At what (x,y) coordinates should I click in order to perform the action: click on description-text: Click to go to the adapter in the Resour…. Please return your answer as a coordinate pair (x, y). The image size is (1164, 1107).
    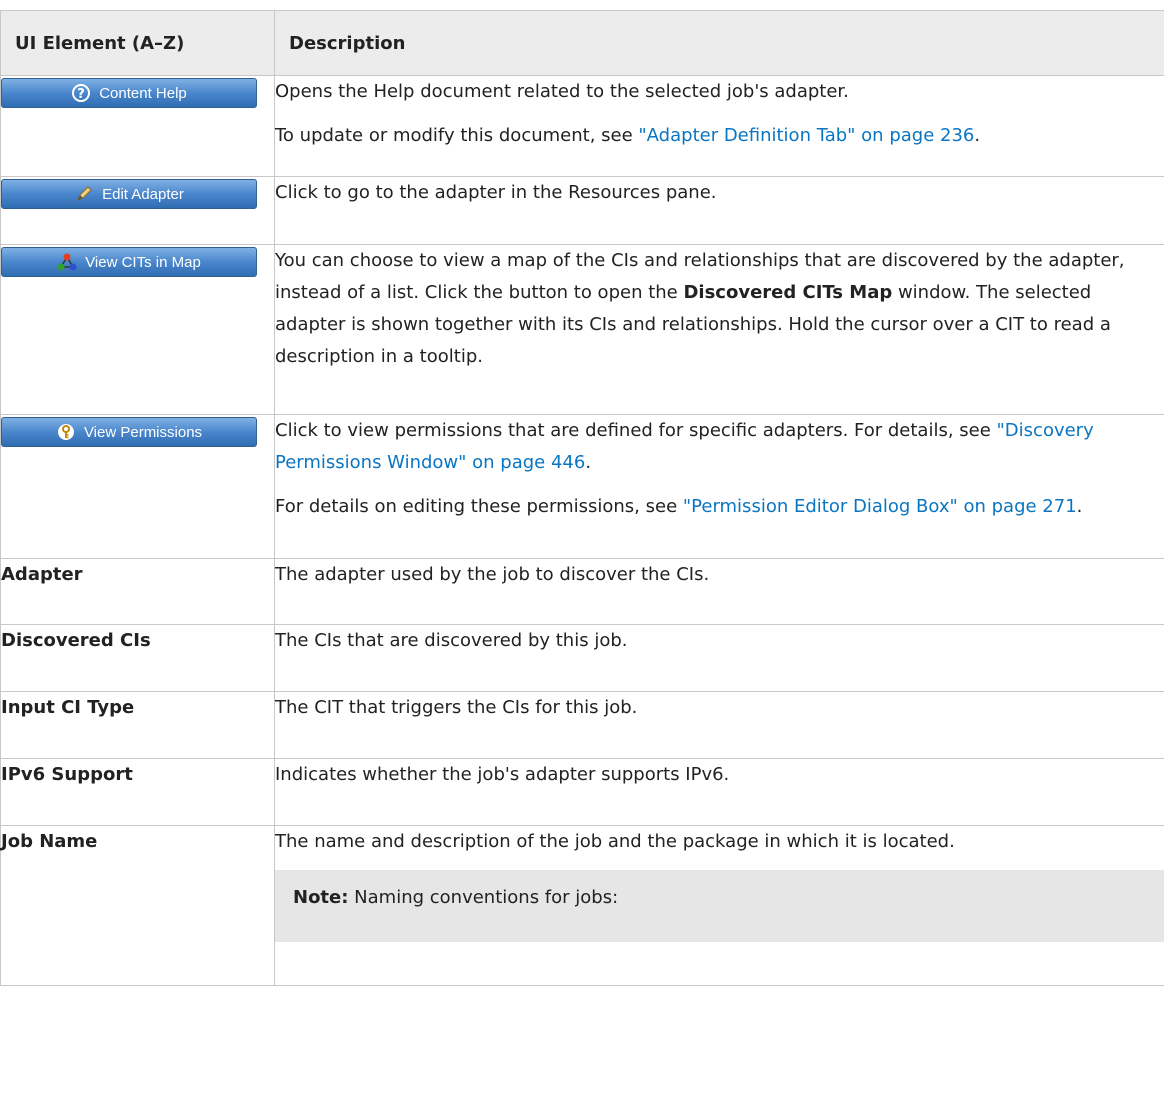
    Looking at the image, I should click on (496, 192).